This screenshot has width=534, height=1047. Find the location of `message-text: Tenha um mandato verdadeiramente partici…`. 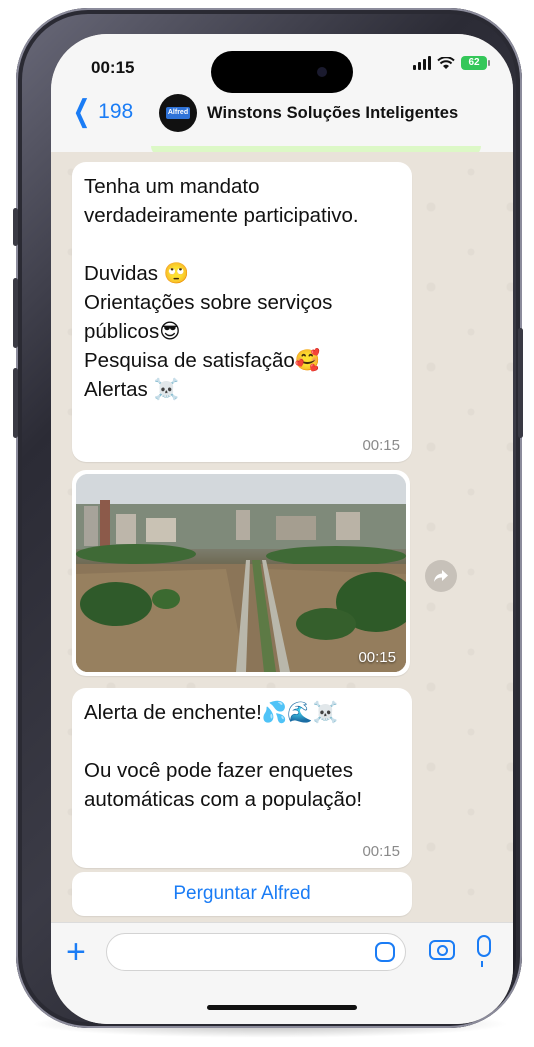

message-text: Tenha um mandato verdadeiramente partici… is located at coordinates (221, 288).